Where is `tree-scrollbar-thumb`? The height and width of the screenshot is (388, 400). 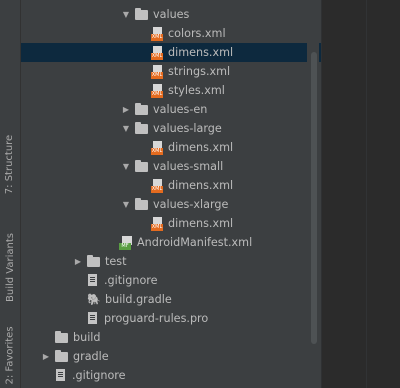 tree-scrollbar-thumb is located at coordinates (314, 198).